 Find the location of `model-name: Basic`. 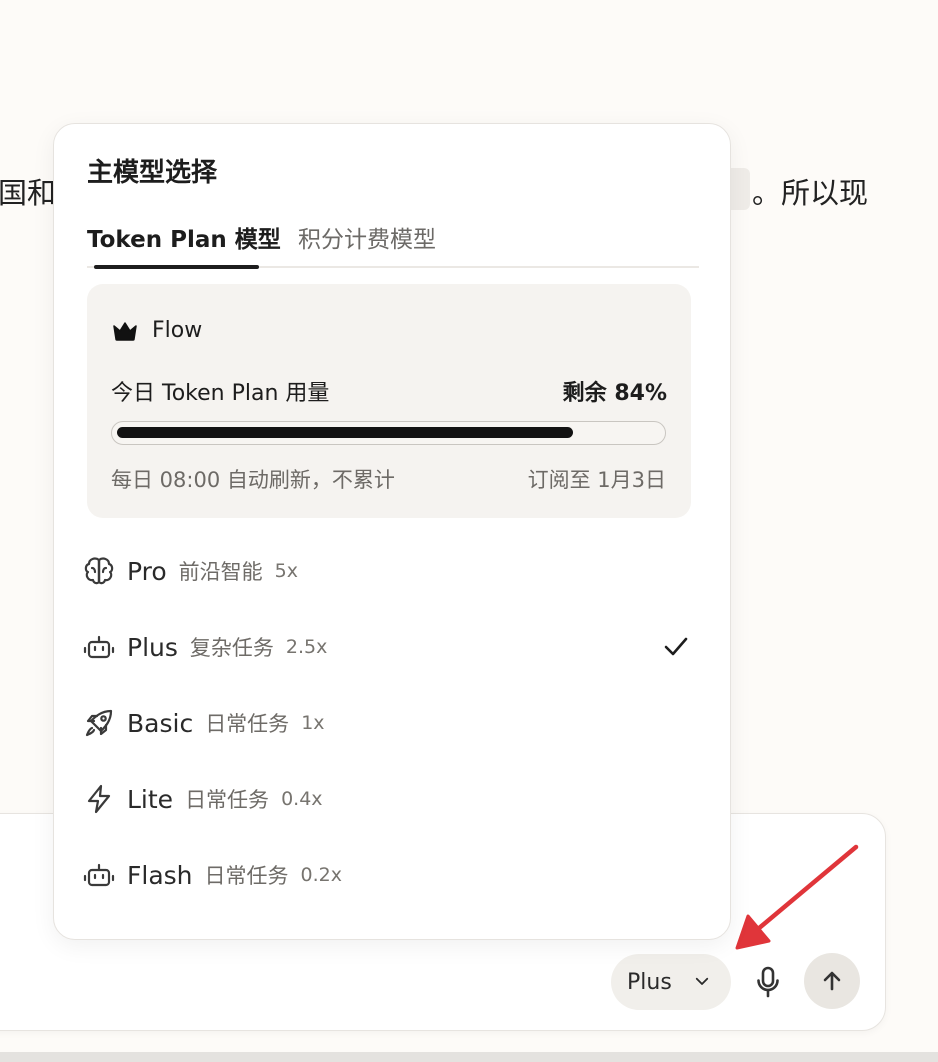

model-name: Basic is located at coordinates (160, 723).